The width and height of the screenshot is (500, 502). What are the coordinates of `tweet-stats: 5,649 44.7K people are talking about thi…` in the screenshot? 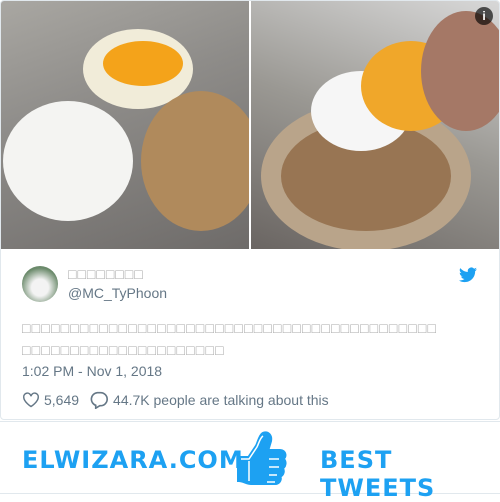 It's located at (175, 400).